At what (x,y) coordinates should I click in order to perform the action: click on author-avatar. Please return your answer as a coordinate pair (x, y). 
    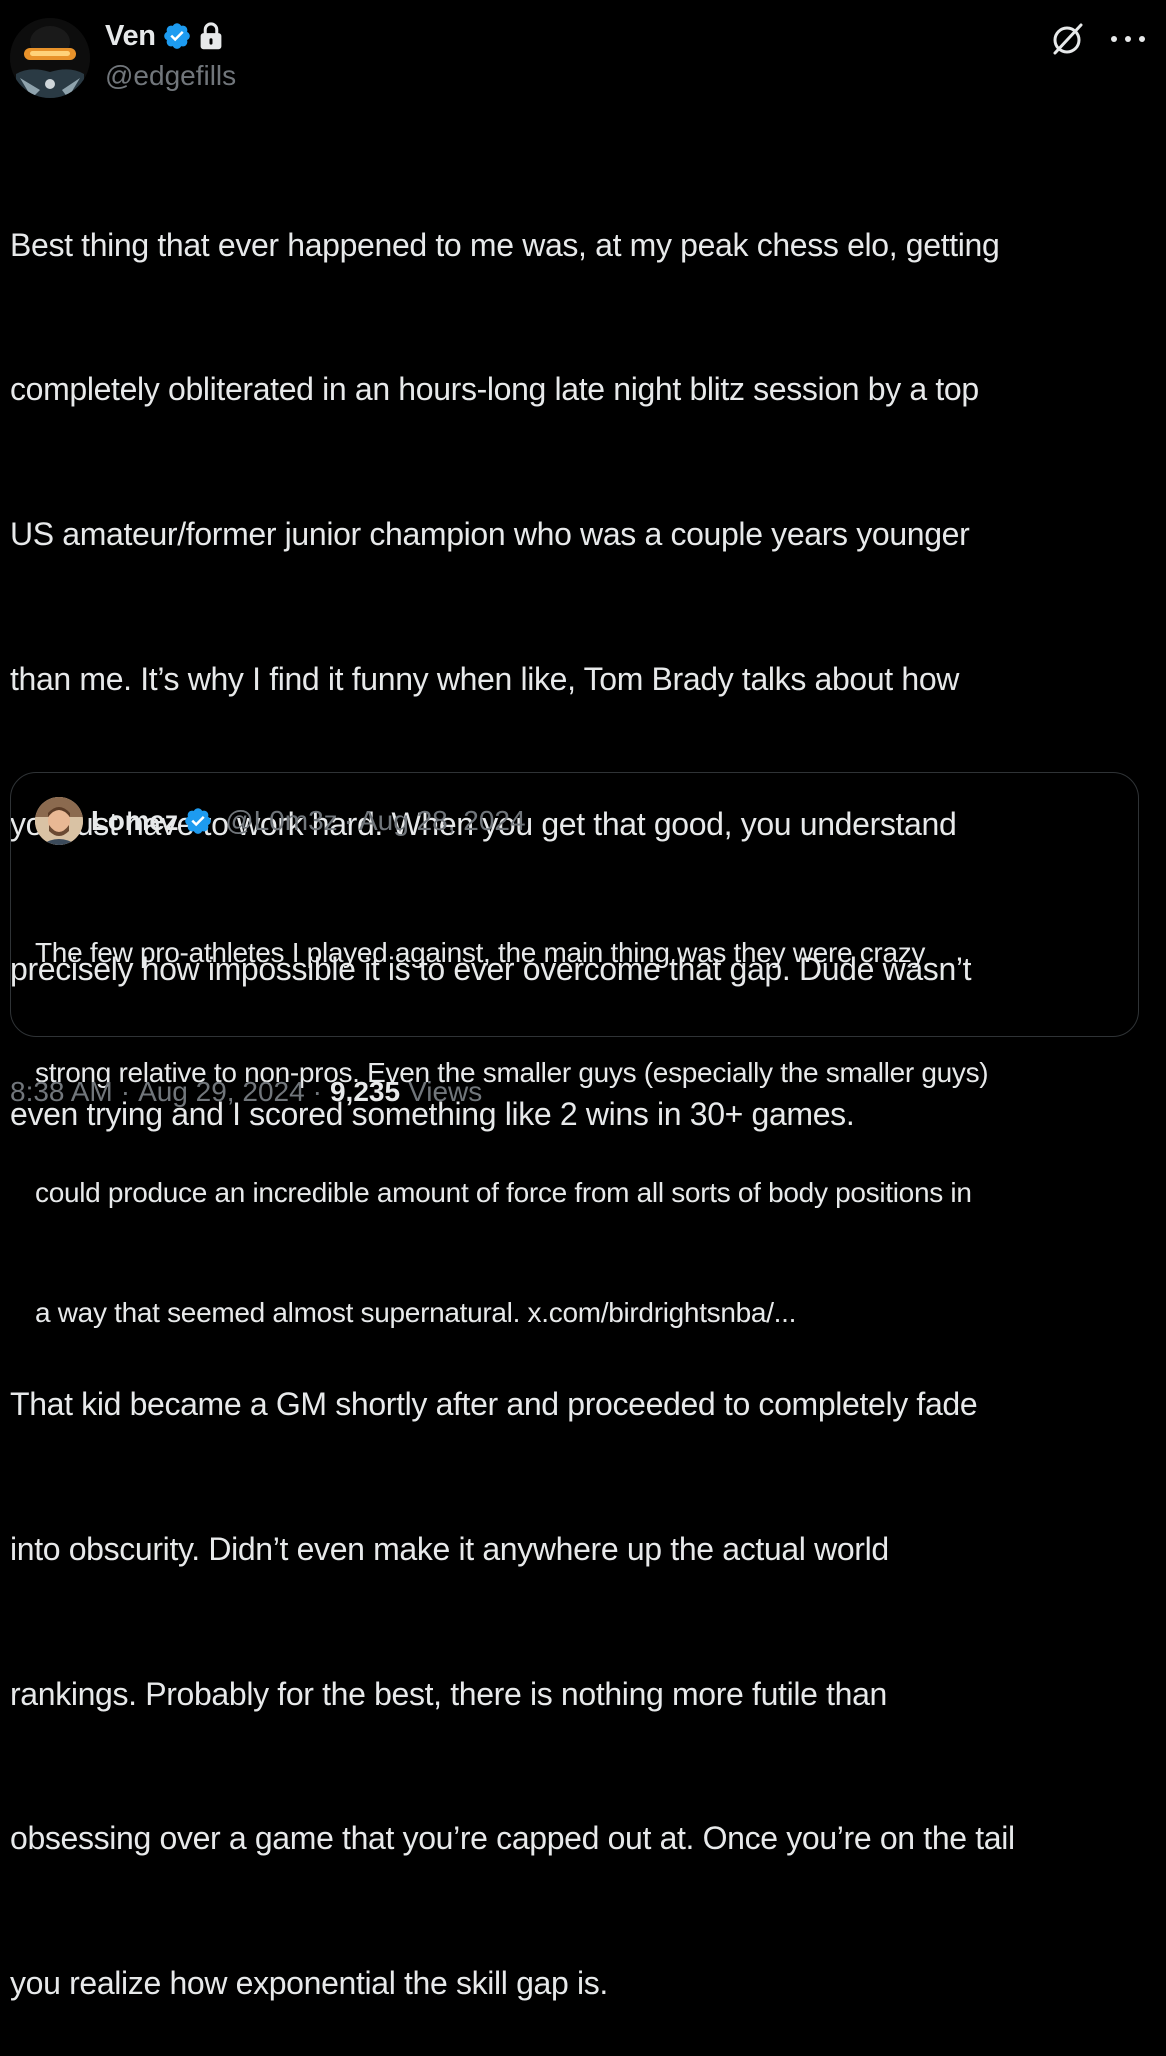
    Looking at the image, I should click on (50, 58).